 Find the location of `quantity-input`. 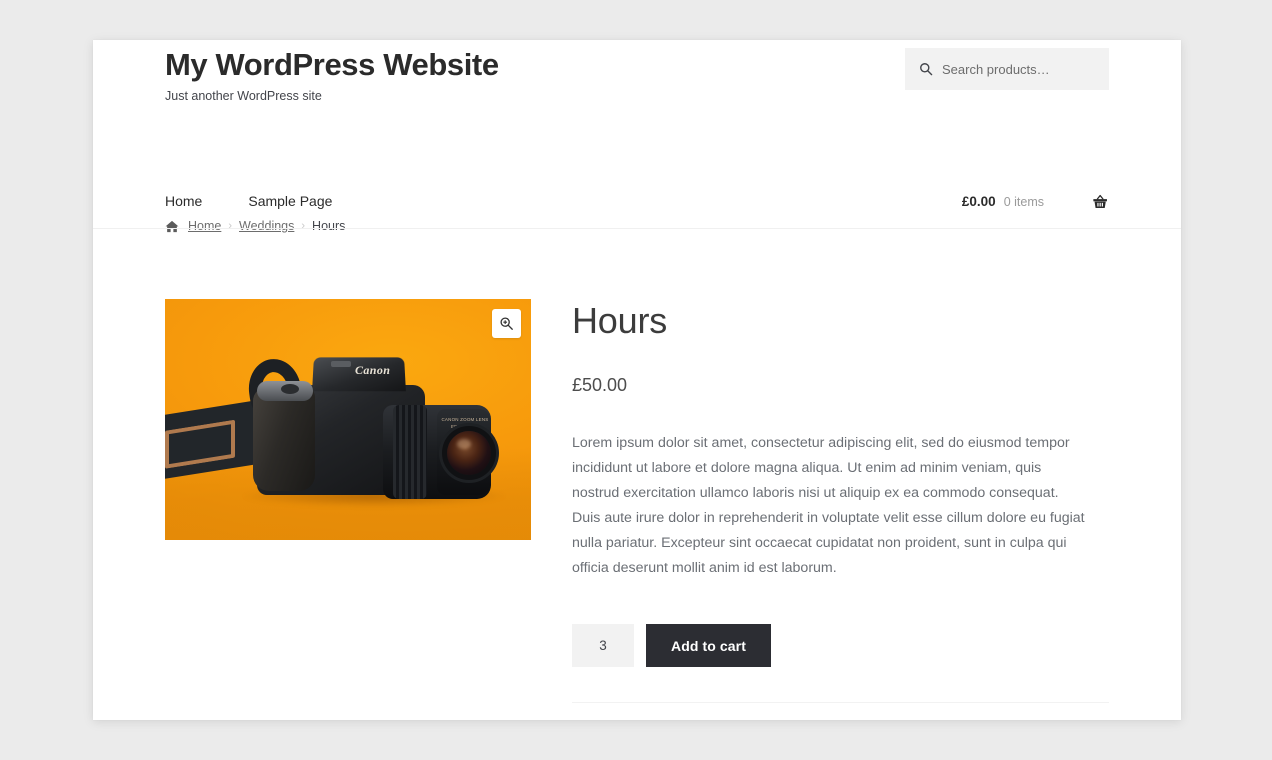

quantity-input is located at coordinates (603, 646).